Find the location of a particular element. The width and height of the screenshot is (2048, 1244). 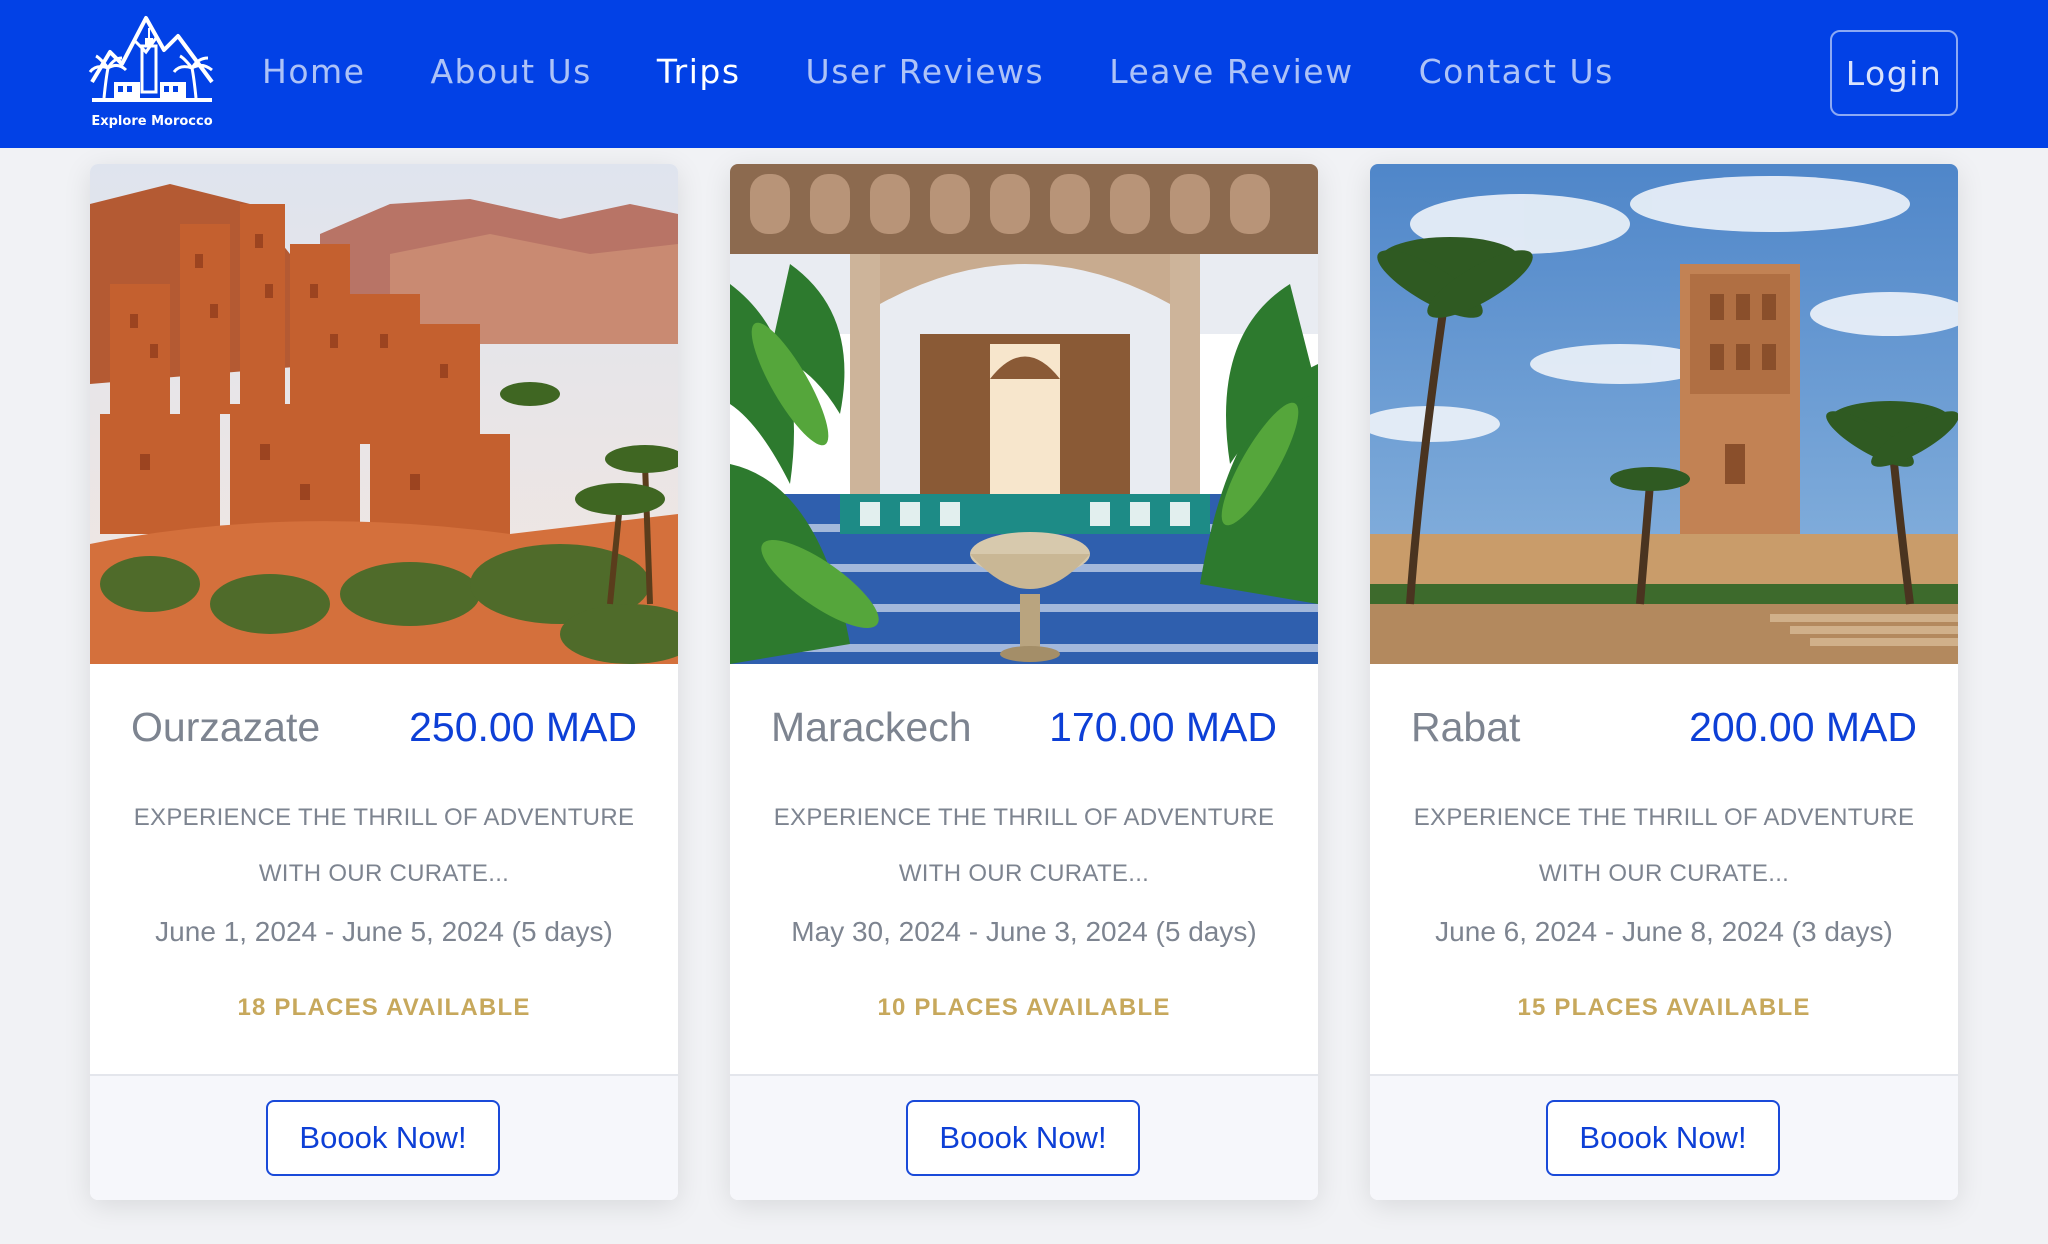

trip-city: Ourzazate is located at coordinates (226, 727).